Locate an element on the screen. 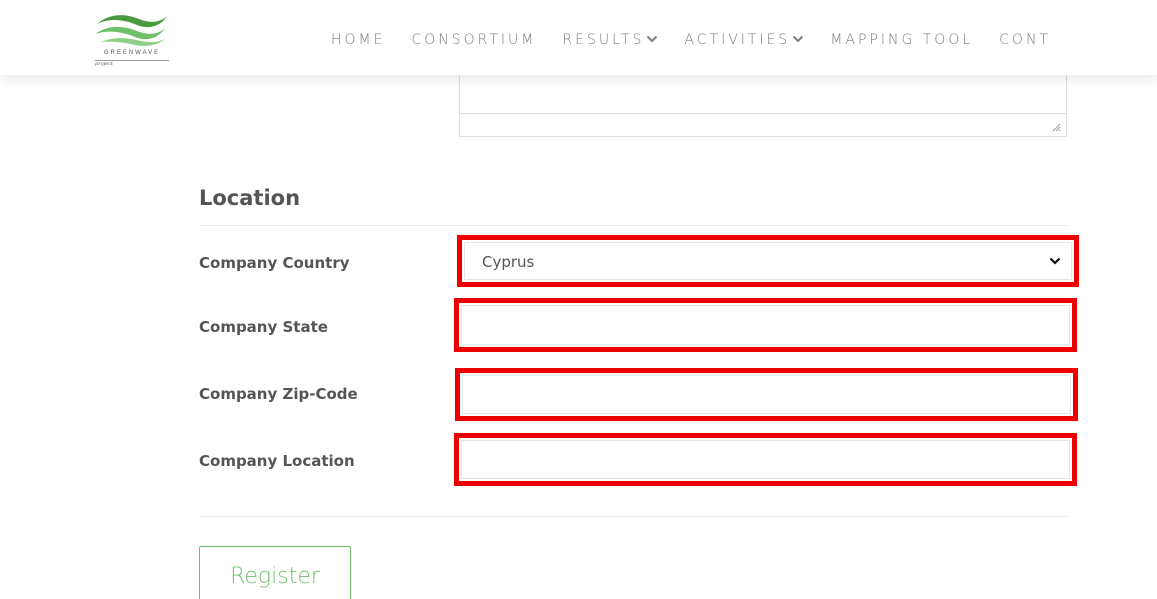 The image size is (1157, 599). register-button: Register is located at coordinates (275, 572).